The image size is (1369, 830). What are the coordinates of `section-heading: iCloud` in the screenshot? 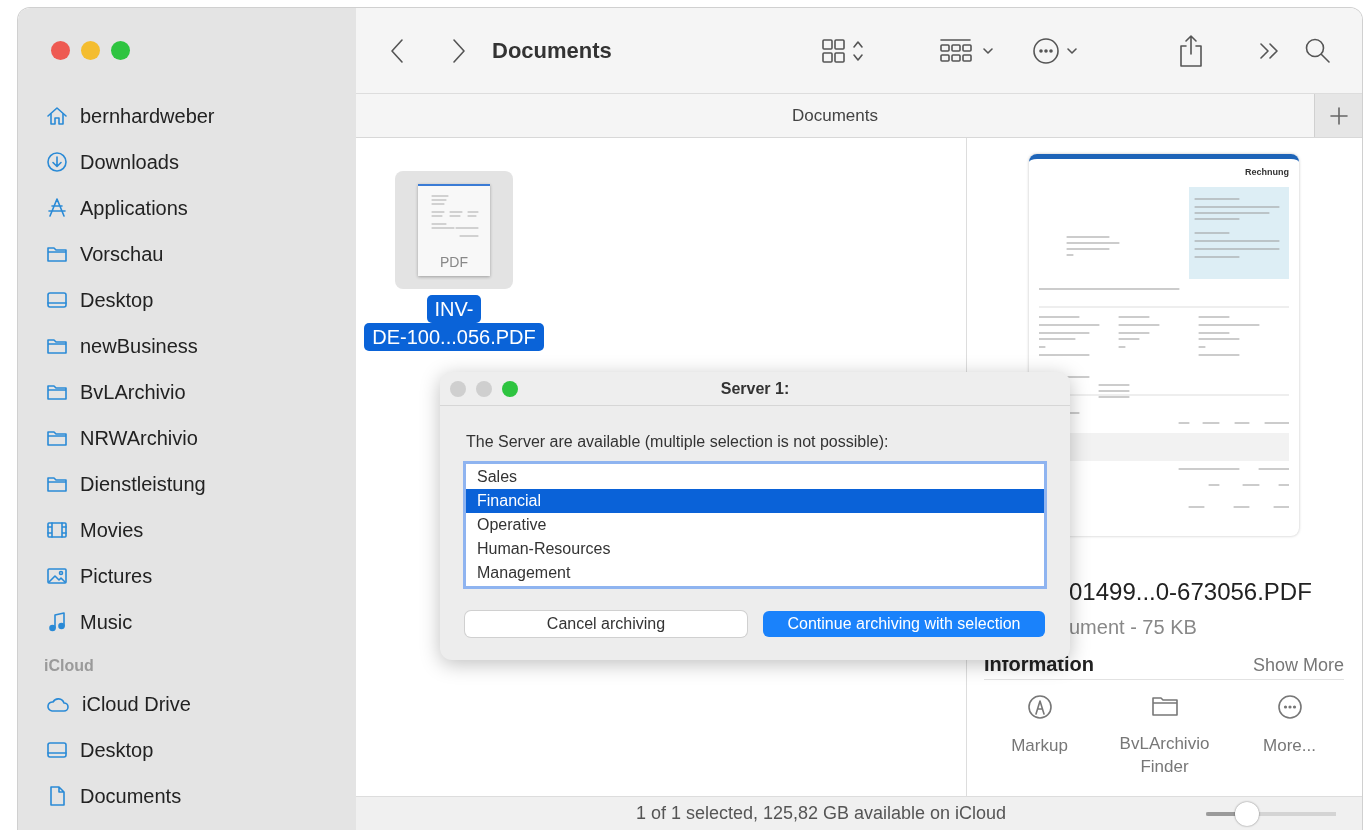 It's located at (69, 666).